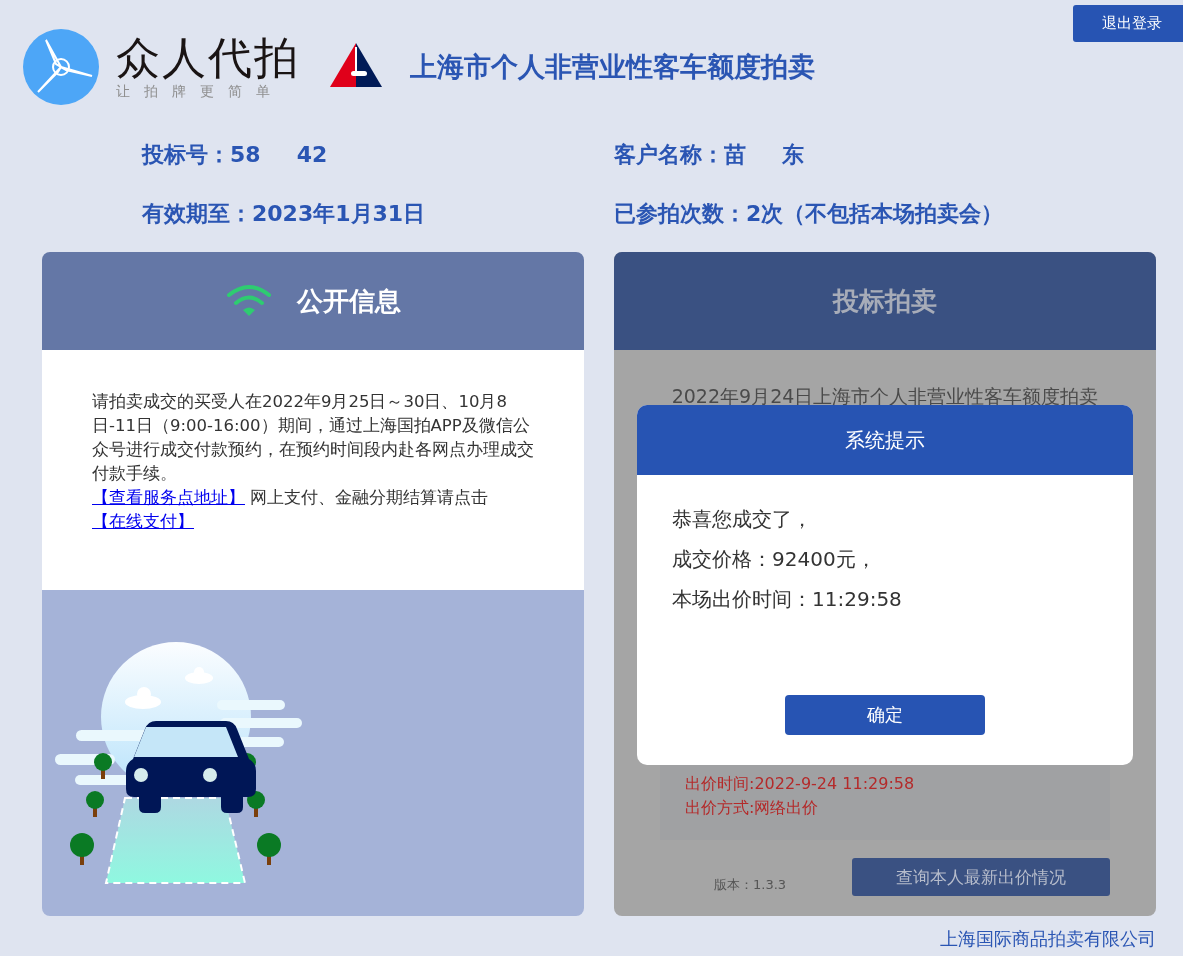 This screenshot has width=1183, height=956. I want to click on field-value: 东, so click(793, 155).